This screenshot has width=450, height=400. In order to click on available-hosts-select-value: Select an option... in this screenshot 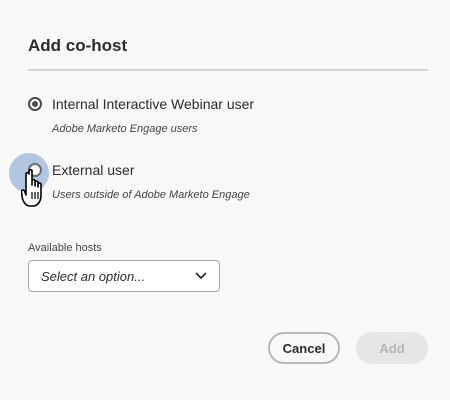, I will do `click(93, 276)`.